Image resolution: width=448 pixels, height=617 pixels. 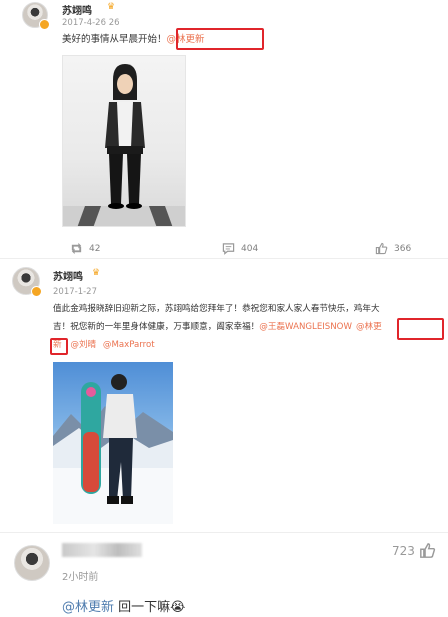 I want to click on post-text-body: 美好的事情从早晨开始！, so click(x=114, y=39).